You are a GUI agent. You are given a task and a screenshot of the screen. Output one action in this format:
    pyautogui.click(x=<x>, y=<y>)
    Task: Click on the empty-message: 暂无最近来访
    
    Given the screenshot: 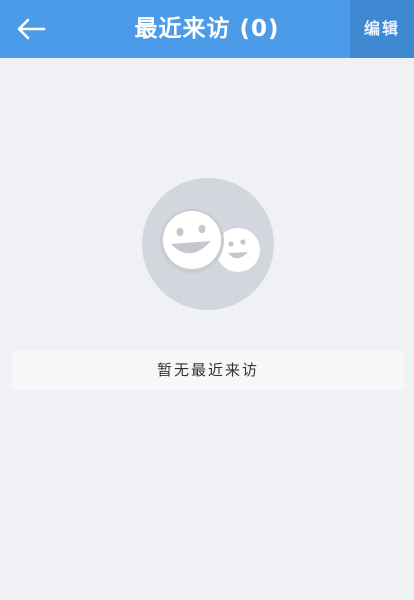 What is the action you would take?
    pyautogui.click(x=208, y=370)
    